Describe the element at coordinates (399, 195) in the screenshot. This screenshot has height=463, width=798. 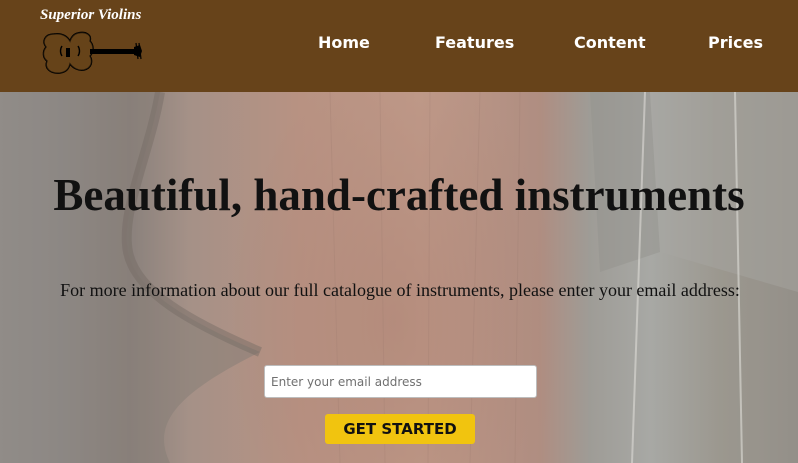
I see `hero-title: Beautiful, hand-crafted instruments` at that location.